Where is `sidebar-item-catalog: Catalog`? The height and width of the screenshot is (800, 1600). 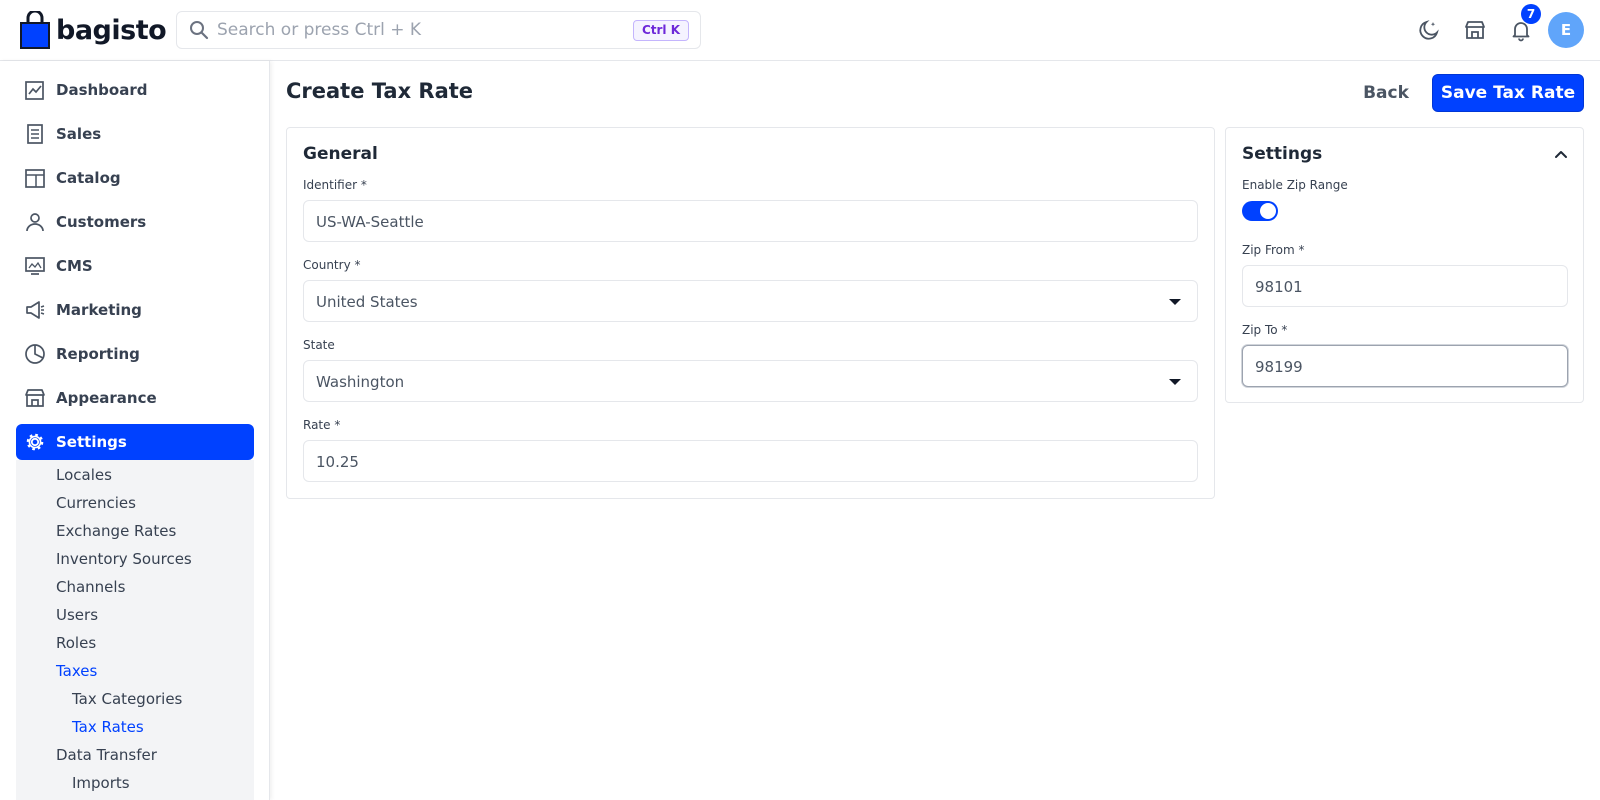 sidebar-item-catalog: Catalog is located at coordinates (135, 178).